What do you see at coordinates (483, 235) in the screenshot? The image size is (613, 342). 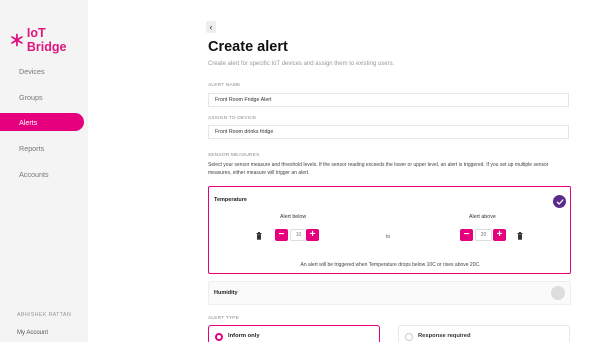 I see `alert-above-value: 20` at bounding box center [483, 235].